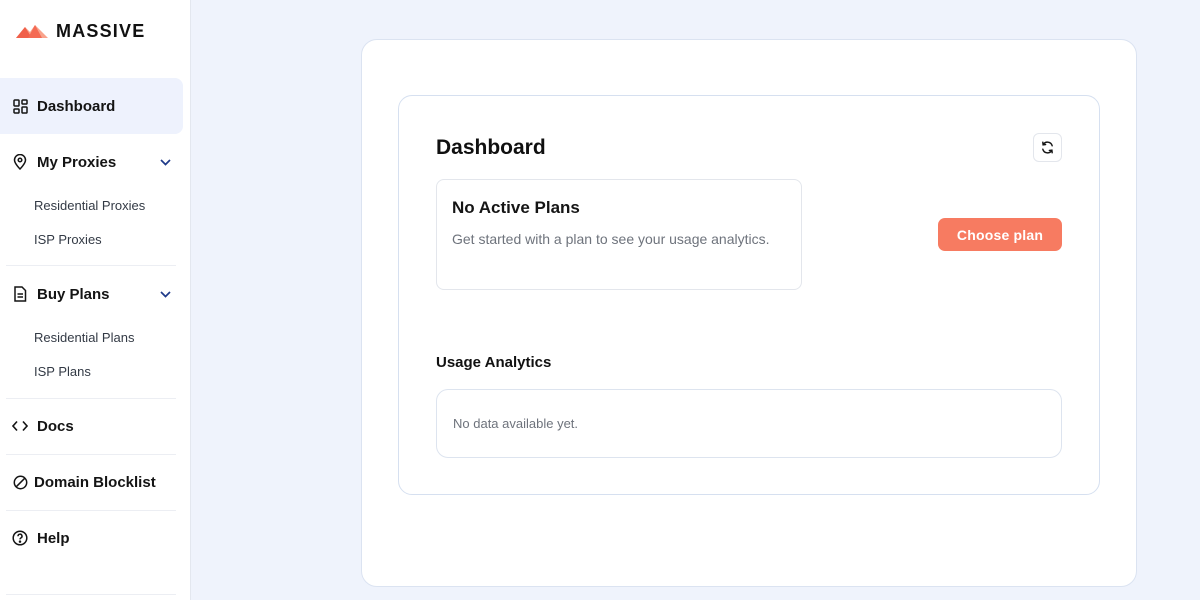 Image resolution: width=1200 pixels, height=600 pixels. What do you see at coordinates (95, 482) in the screenshot?
I see `sidebar-item-label: Domain Blocklist` at bounding box center [95, 482].